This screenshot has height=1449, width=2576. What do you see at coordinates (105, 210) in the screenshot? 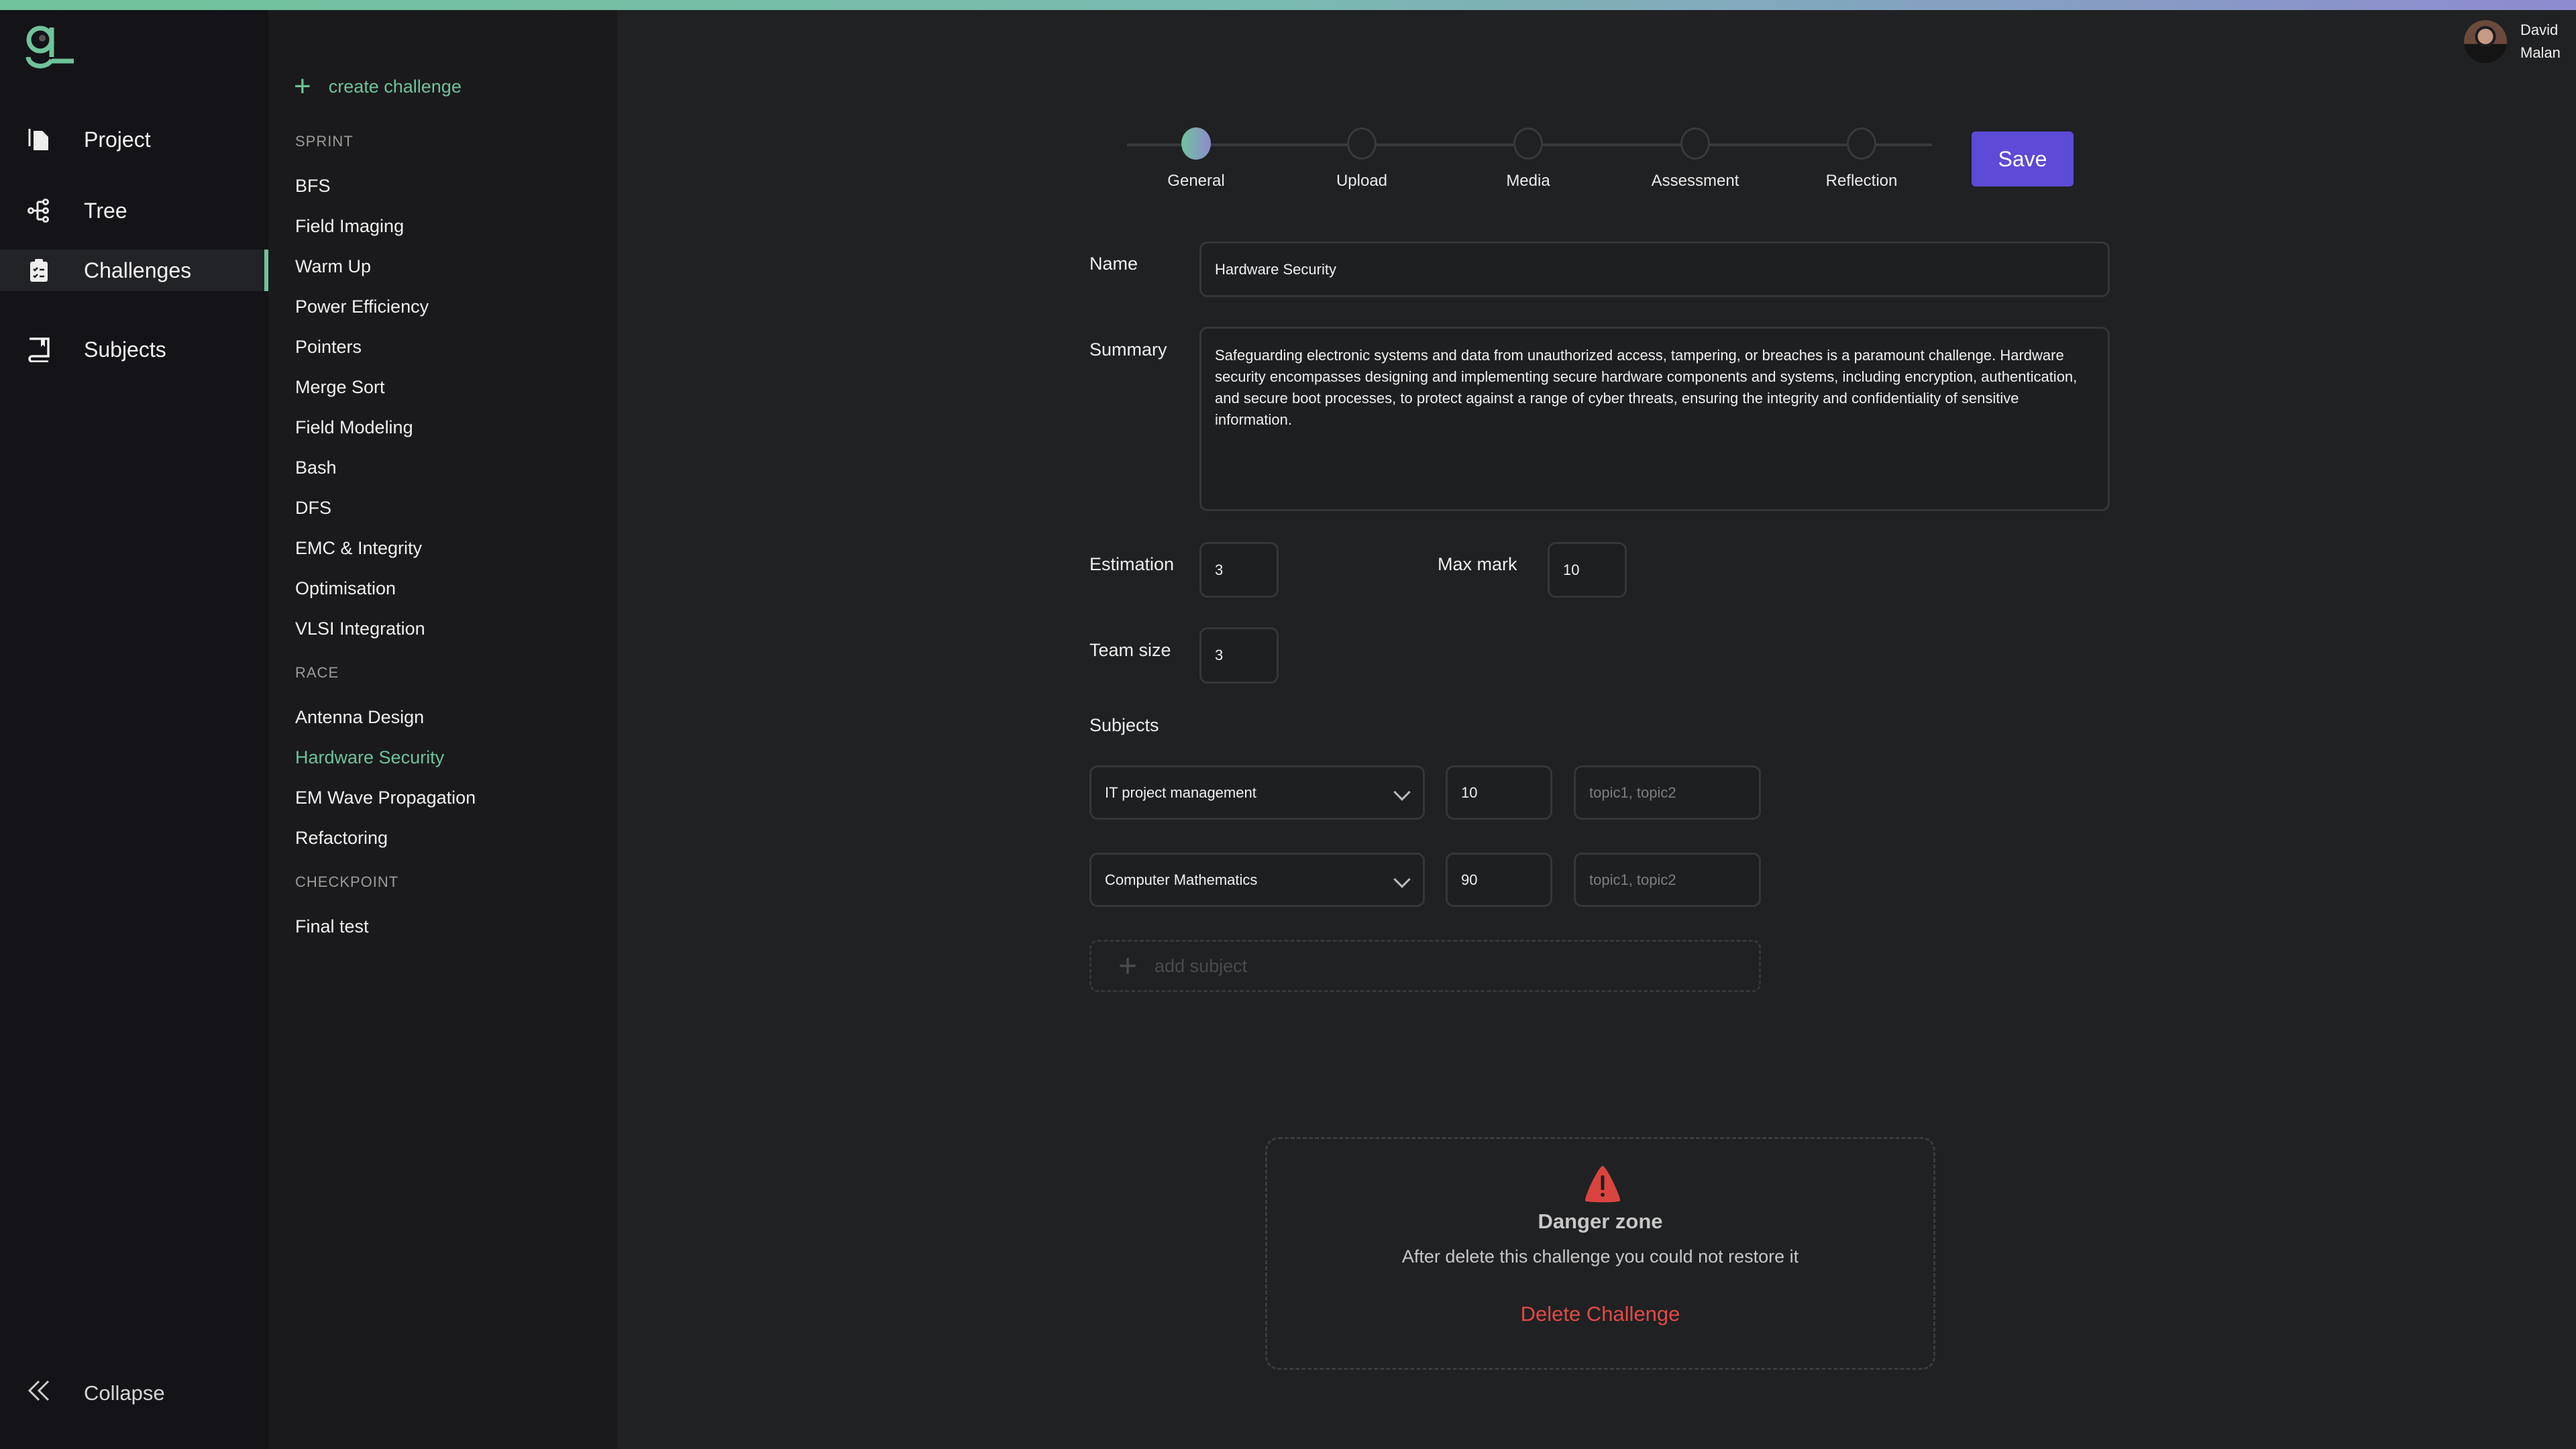
I see `nav-label: Tree` at bounding box center [105, 210].